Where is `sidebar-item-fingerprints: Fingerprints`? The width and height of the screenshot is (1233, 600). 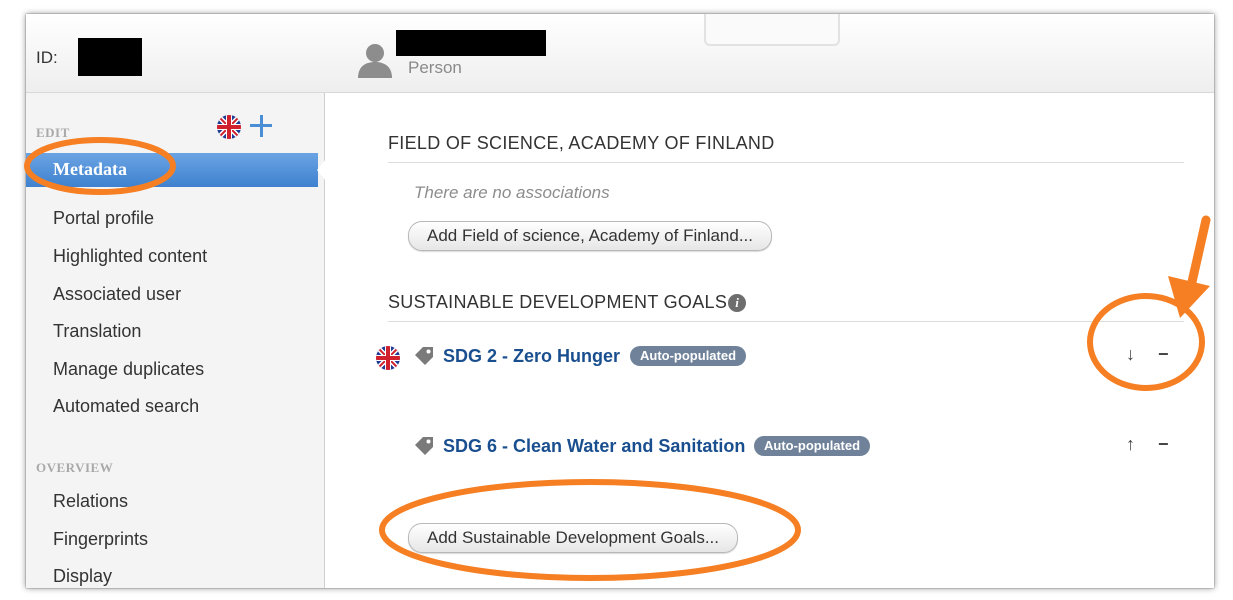 sidebar-item-fingerprints: Fingerprints is located at coordinates (100, 539).